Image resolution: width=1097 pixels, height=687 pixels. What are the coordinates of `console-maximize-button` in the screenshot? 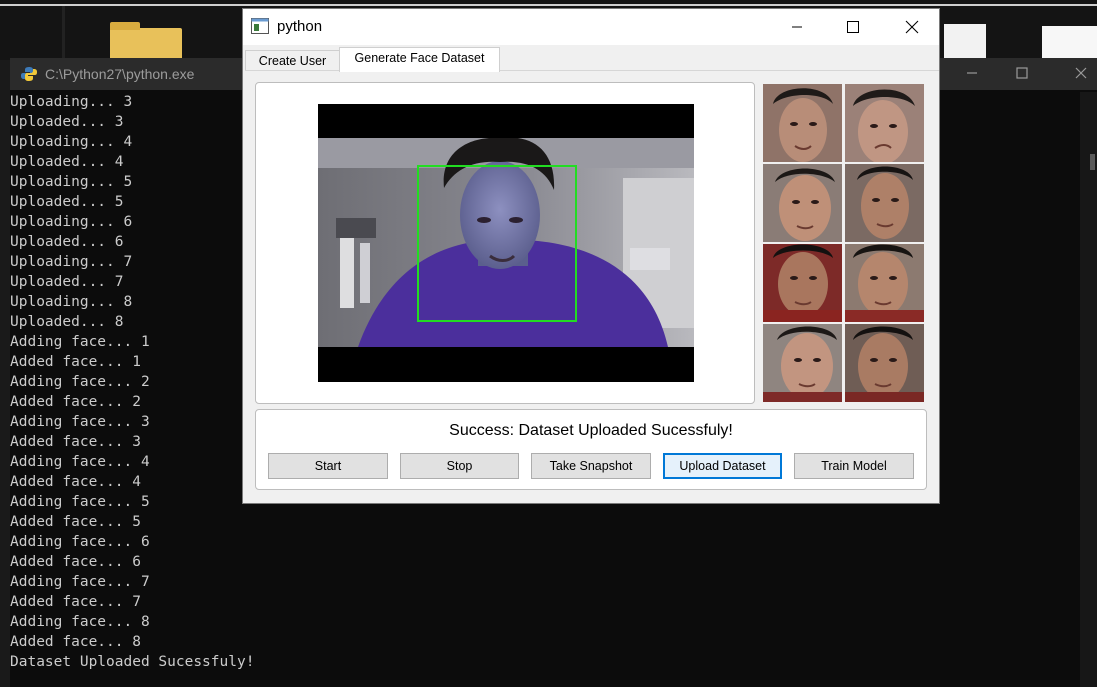 It's located at (1022, 74).